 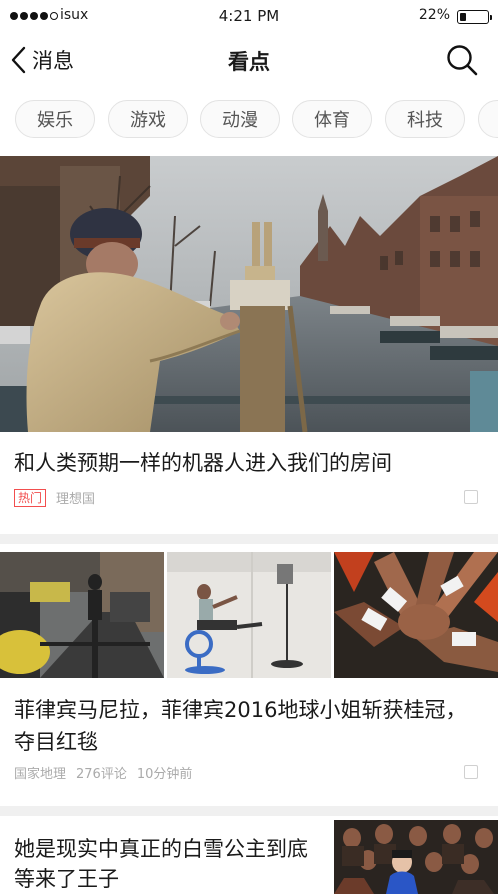 What do you see at coordinates (82, 615) in the screenshot?
I see `cyclist-street-photo` at bounding box center [82, 615].